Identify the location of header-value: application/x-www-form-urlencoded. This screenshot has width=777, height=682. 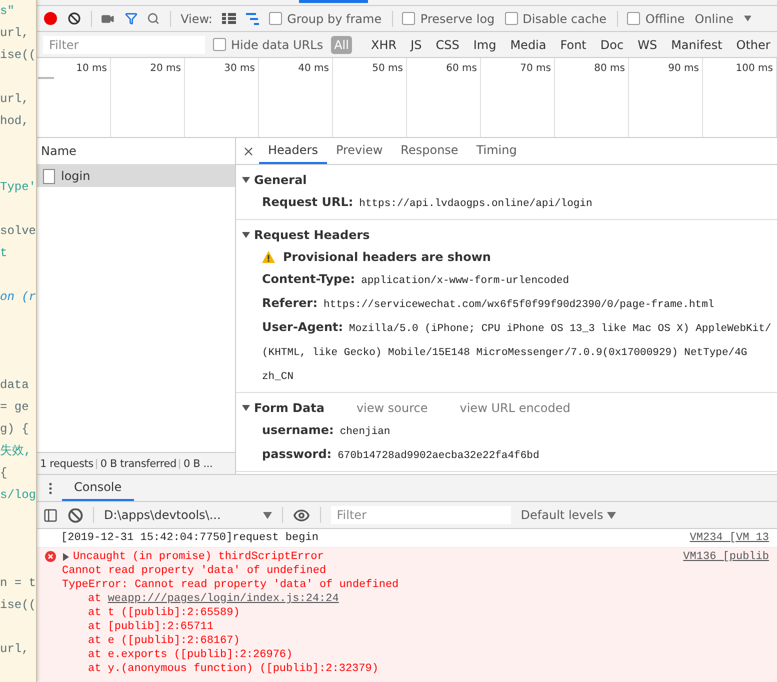
(465, 281).